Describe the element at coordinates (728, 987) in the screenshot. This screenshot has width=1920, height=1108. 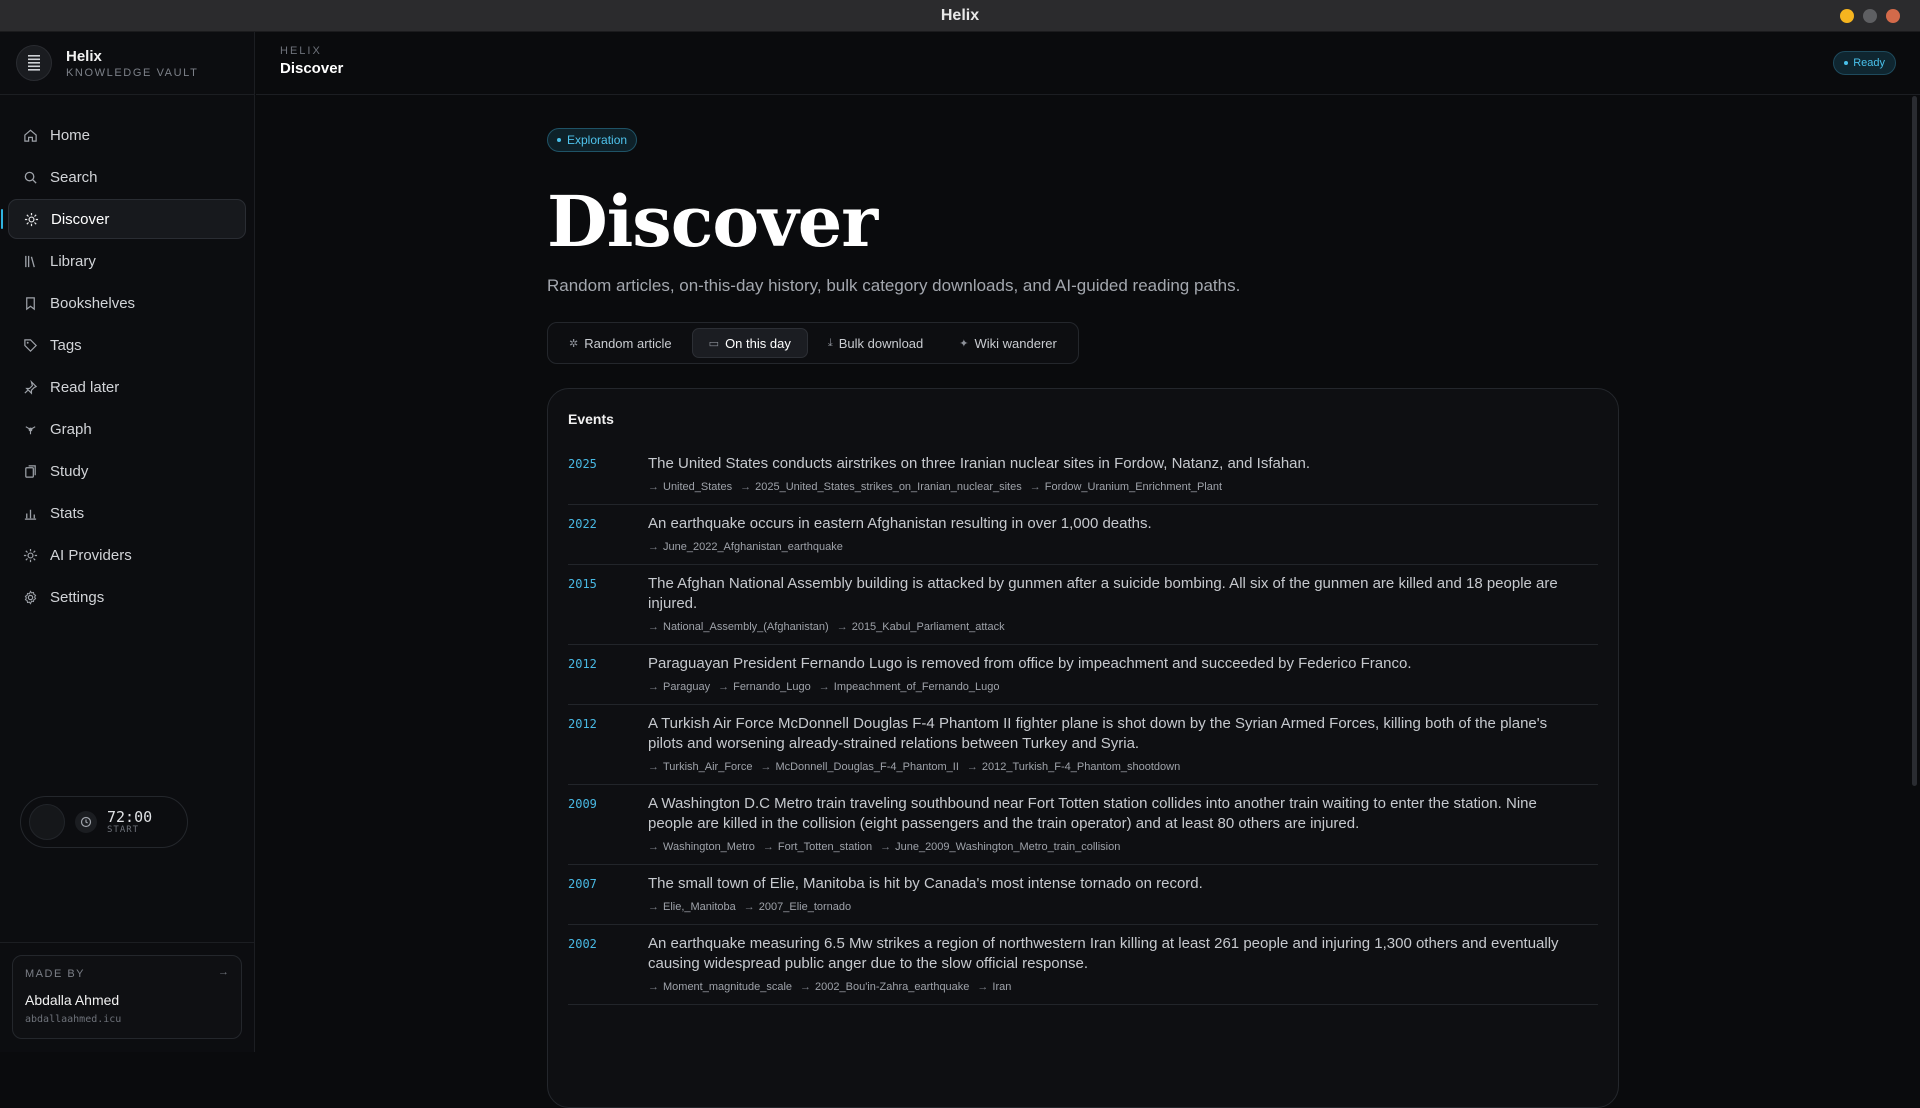
I see `article-link-label: Moment_magnitude_scale` at that location.